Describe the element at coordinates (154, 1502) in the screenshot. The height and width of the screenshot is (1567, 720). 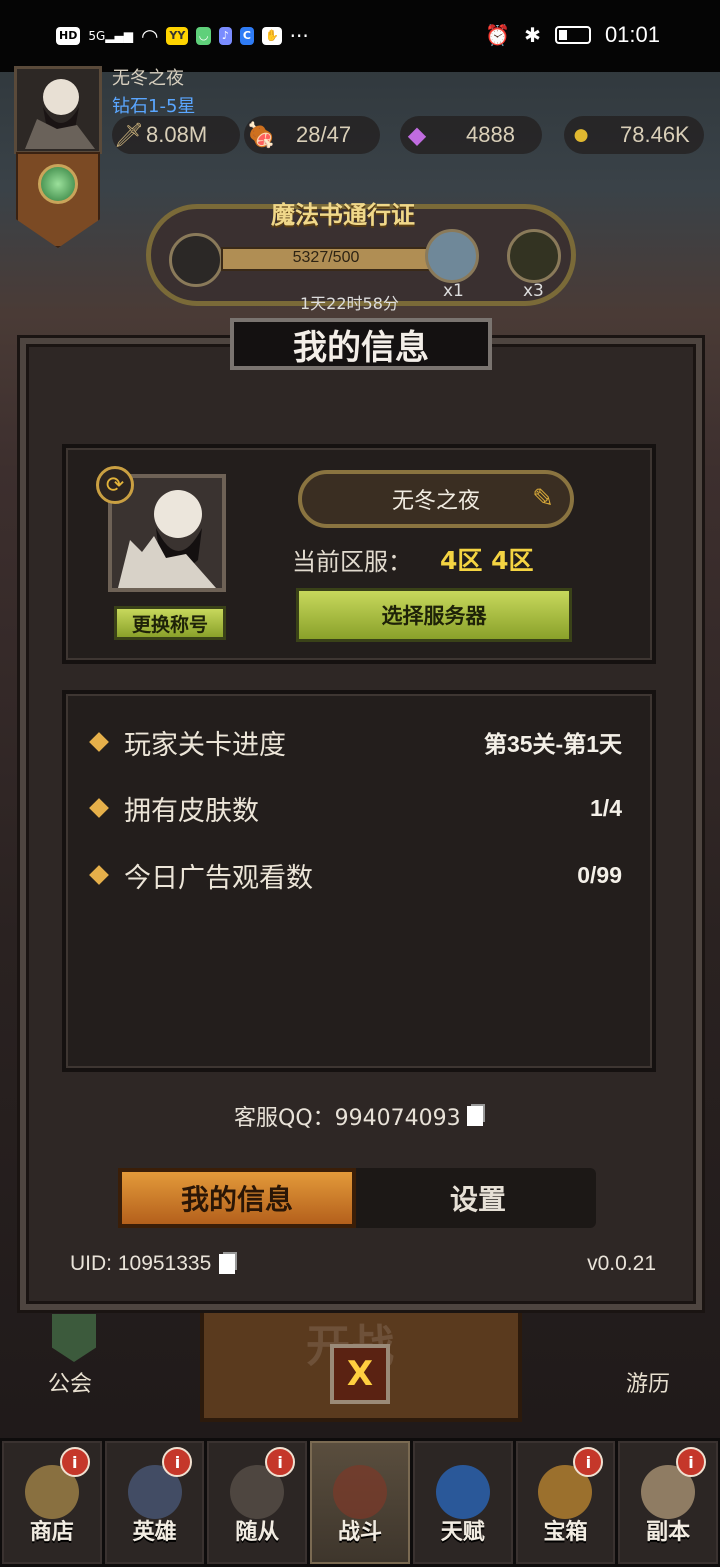
I see `nav-heroes: i 英雄` at that location.